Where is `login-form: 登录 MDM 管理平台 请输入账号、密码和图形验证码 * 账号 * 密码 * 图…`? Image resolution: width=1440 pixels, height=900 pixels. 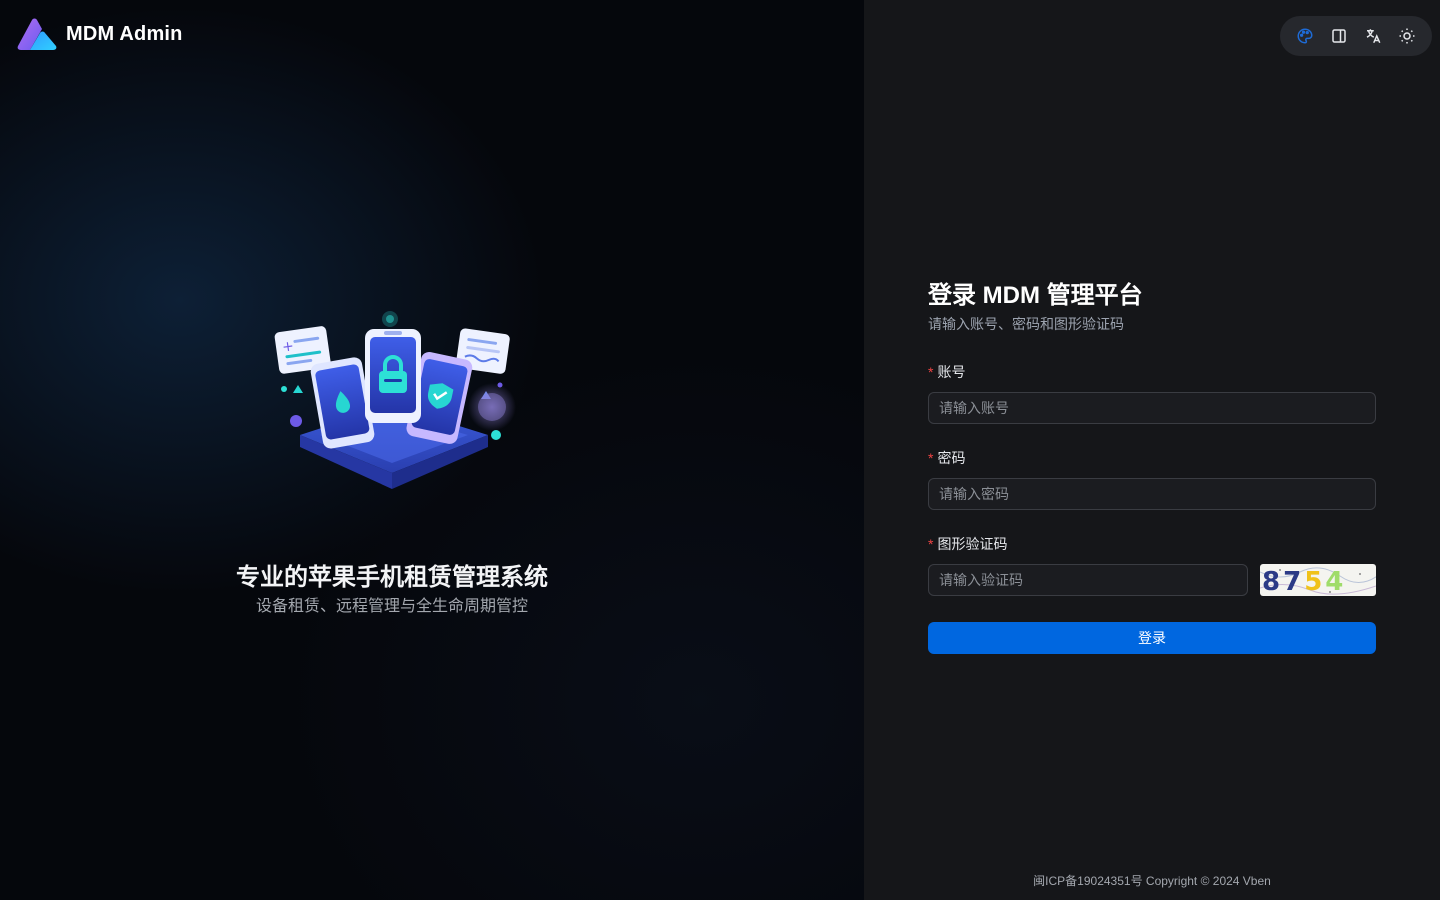
login-form: 登录 MDM 管理平台 请输入账号、密码和图形验证码 * 账号 * 密码 * 图… is located at coordinates (1152, 467).